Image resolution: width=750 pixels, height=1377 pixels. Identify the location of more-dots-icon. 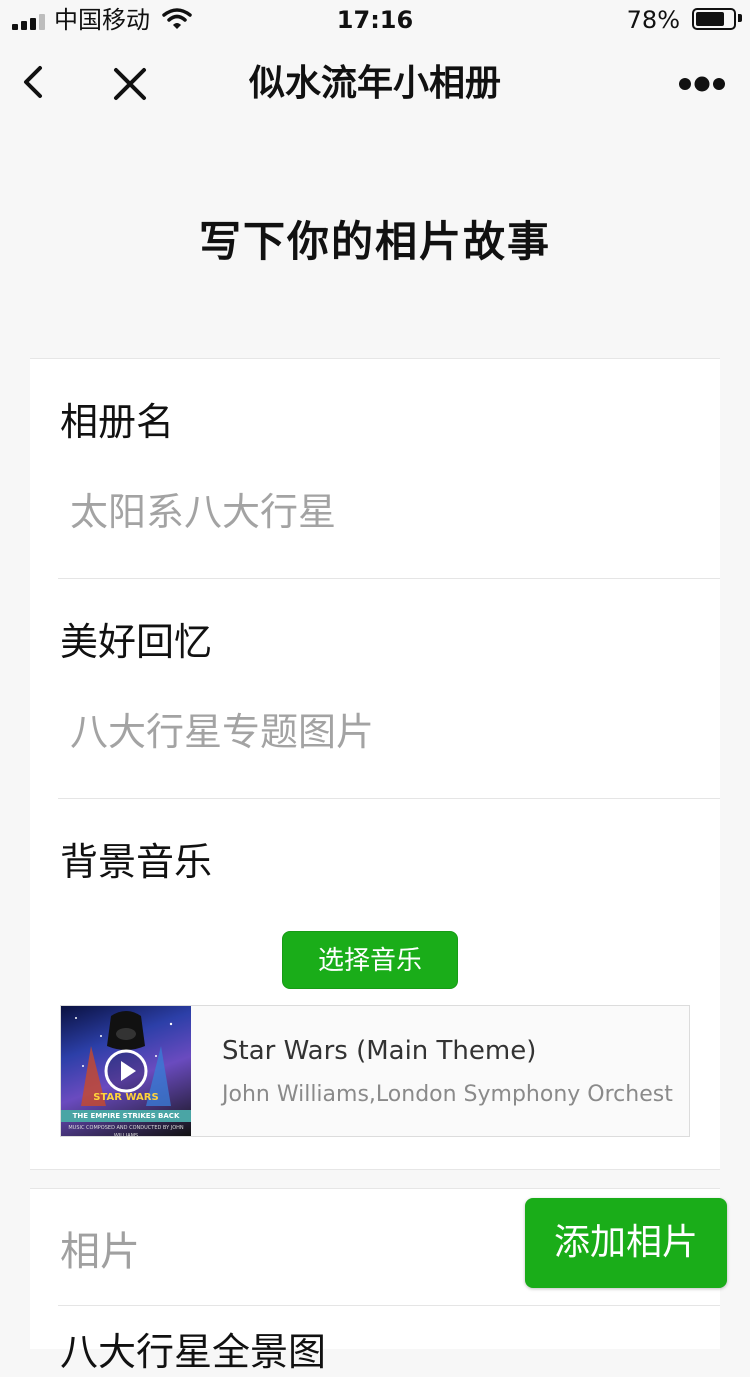
(702, 84).